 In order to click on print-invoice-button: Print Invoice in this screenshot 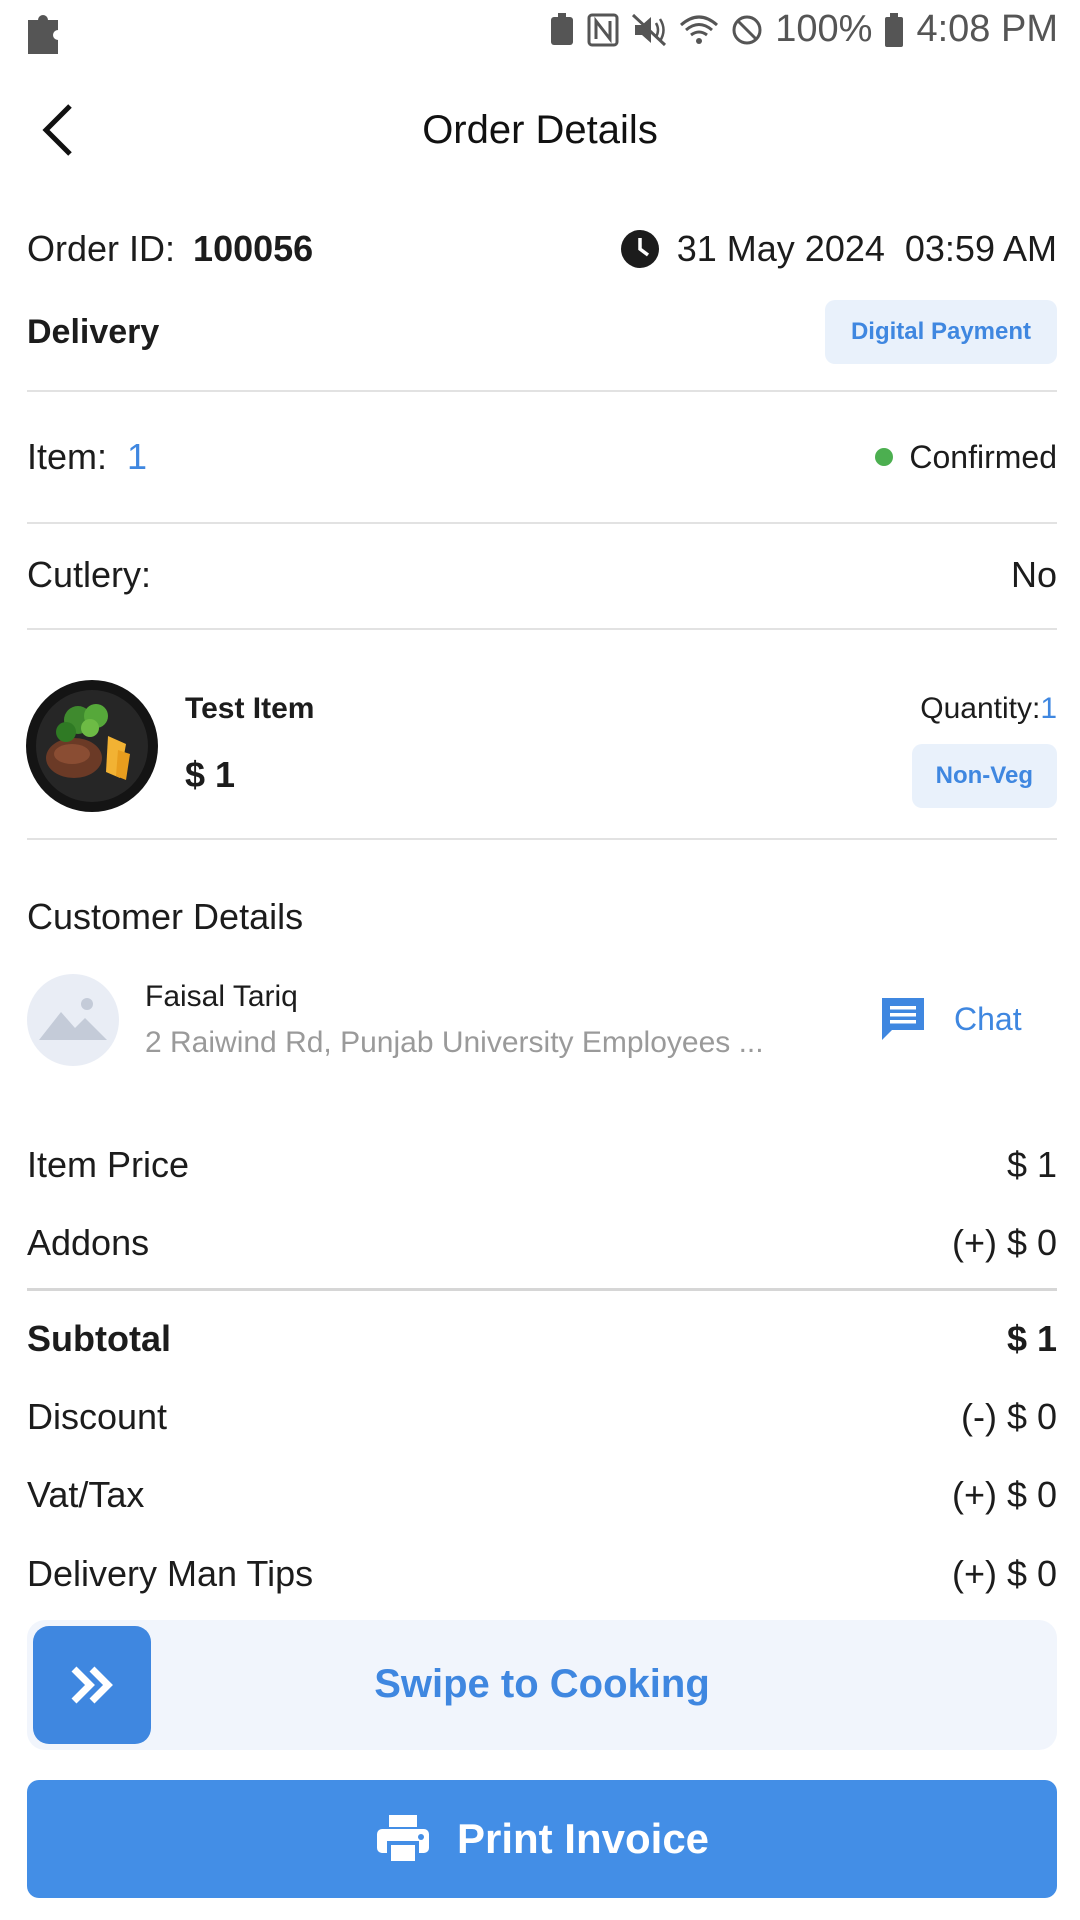, I will do `click(542, 1839)`.